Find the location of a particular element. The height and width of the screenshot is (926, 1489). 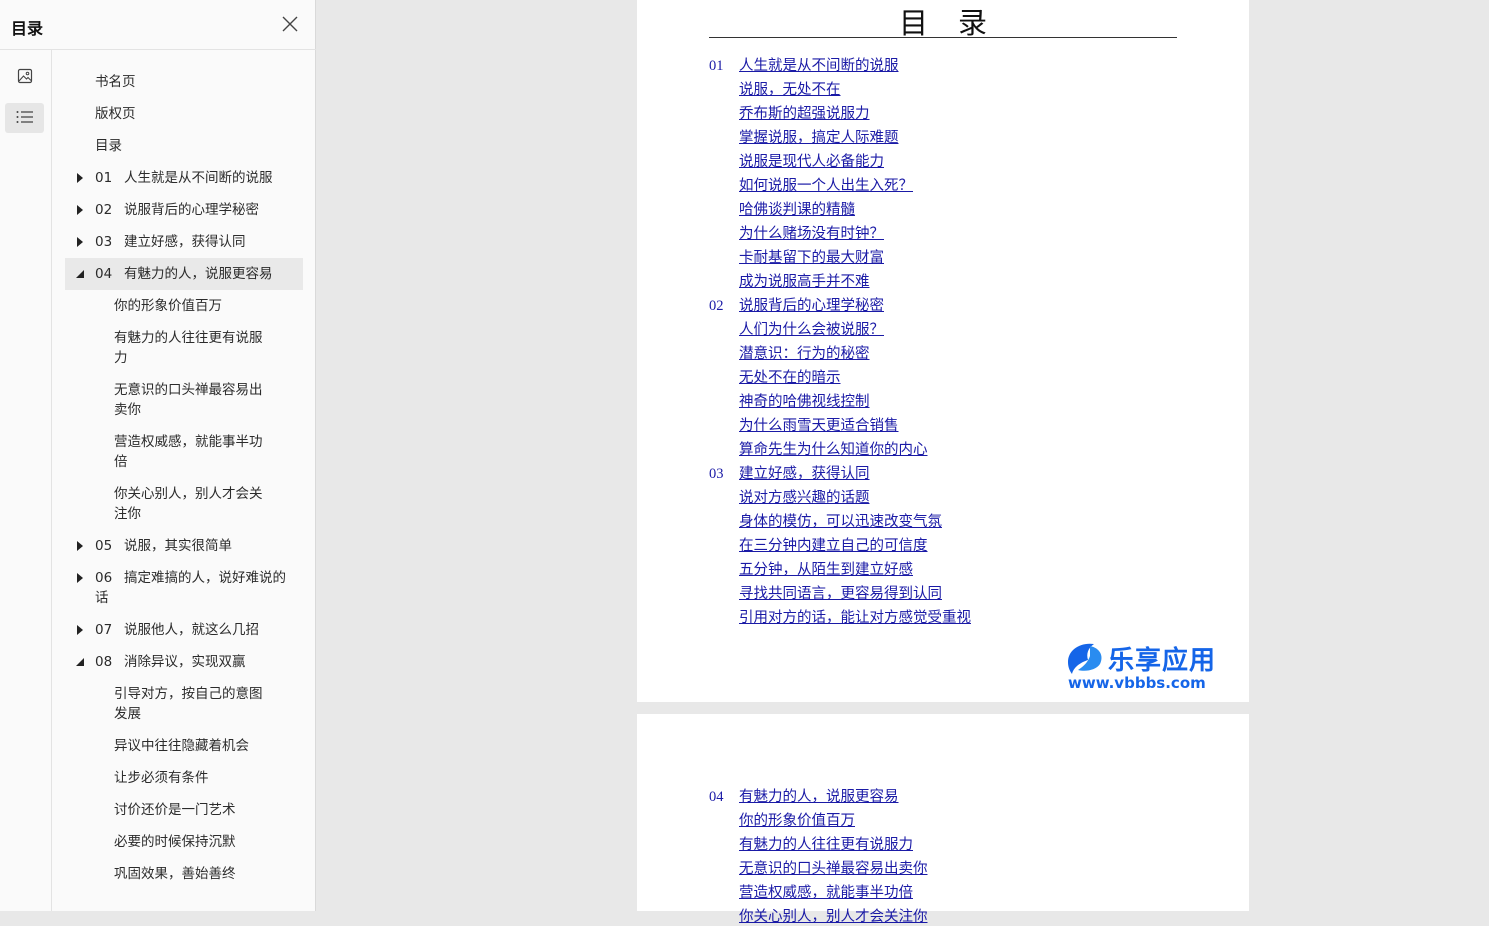

toc-view-button is located at coordinates (24, 118).